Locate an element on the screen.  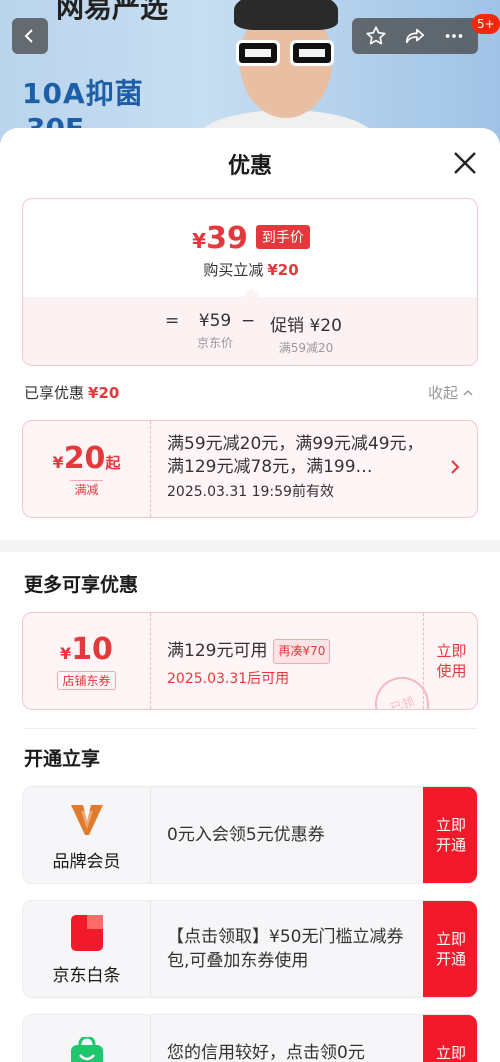
chevron-up-icon is located at coordinates (468, 392).